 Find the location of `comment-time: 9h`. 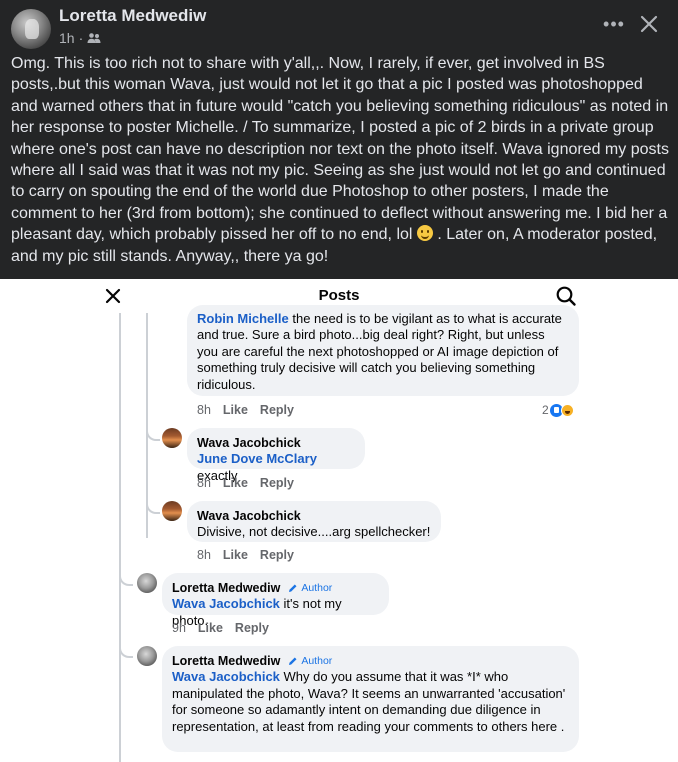

comment-time: 9h is located at coordinates (179, 628).